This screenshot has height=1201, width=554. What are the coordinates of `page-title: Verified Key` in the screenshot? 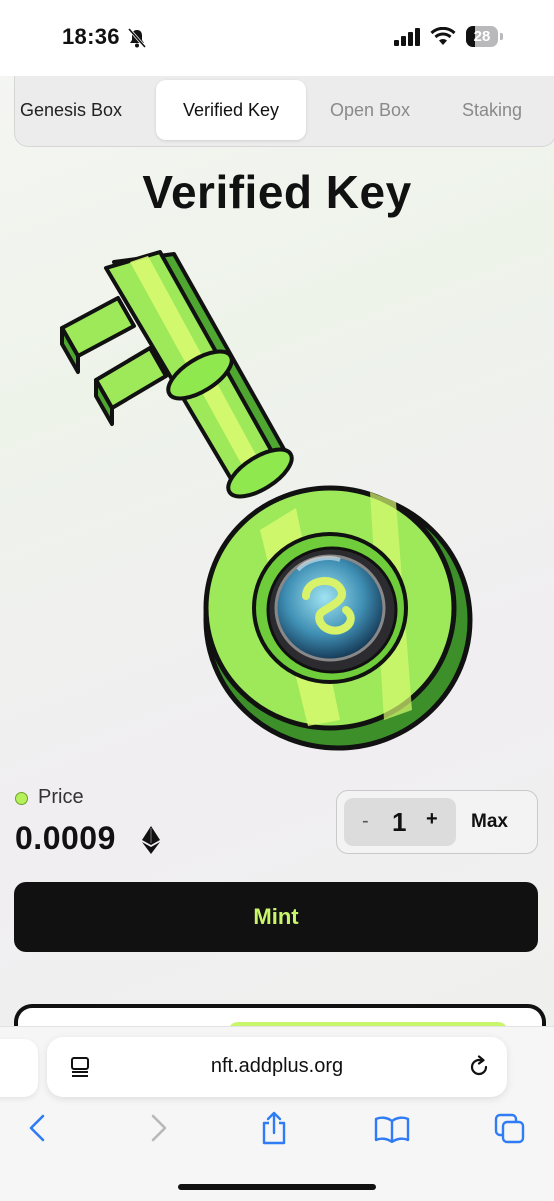 It's located at (277, 192).